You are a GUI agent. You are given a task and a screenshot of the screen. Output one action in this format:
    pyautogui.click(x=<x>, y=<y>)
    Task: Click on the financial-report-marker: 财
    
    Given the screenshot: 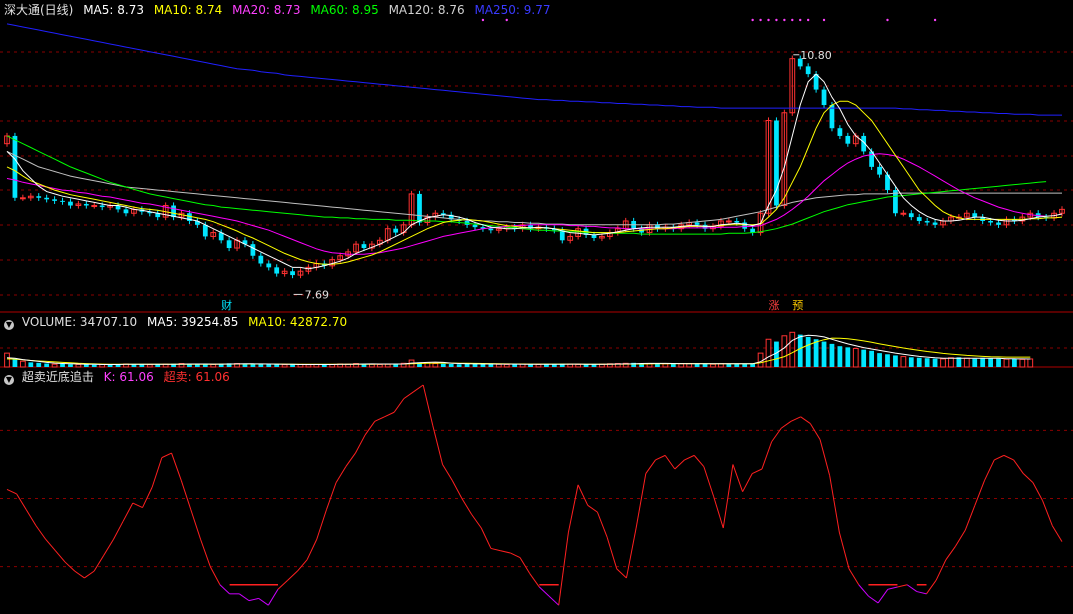 What is the action you would take?
    pyautogui.click(x=226, y=305)
    